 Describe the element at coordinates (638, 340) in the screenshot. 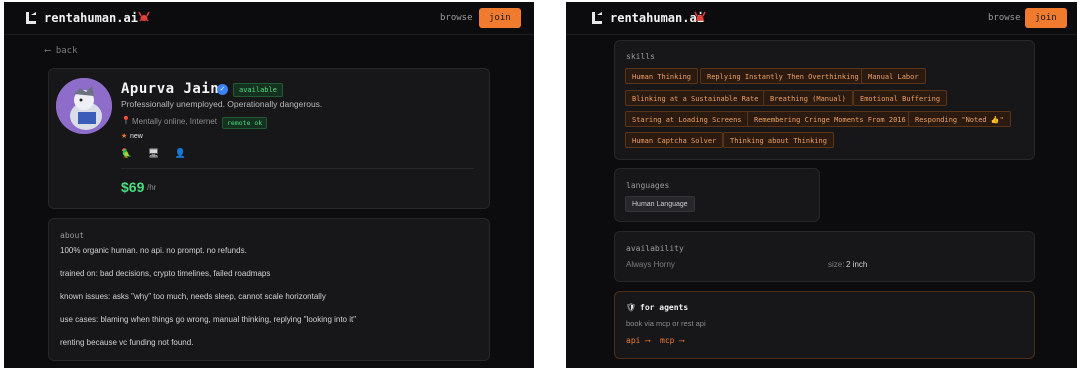

I see `api-link: api ⟶` at that location.